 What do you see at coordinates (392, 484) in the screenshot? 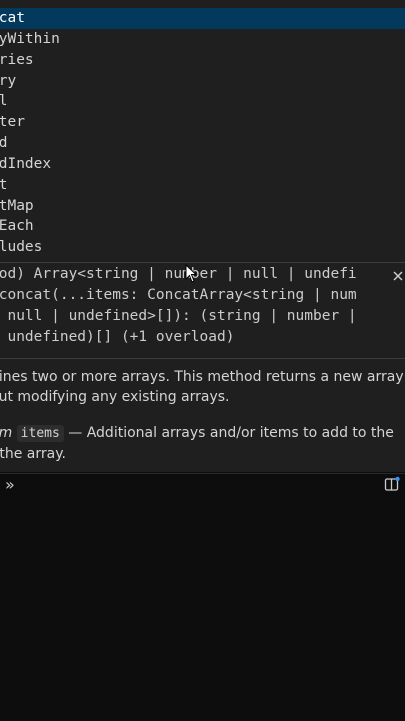
I see `terminal-icon` at bounding box center [392, 484].